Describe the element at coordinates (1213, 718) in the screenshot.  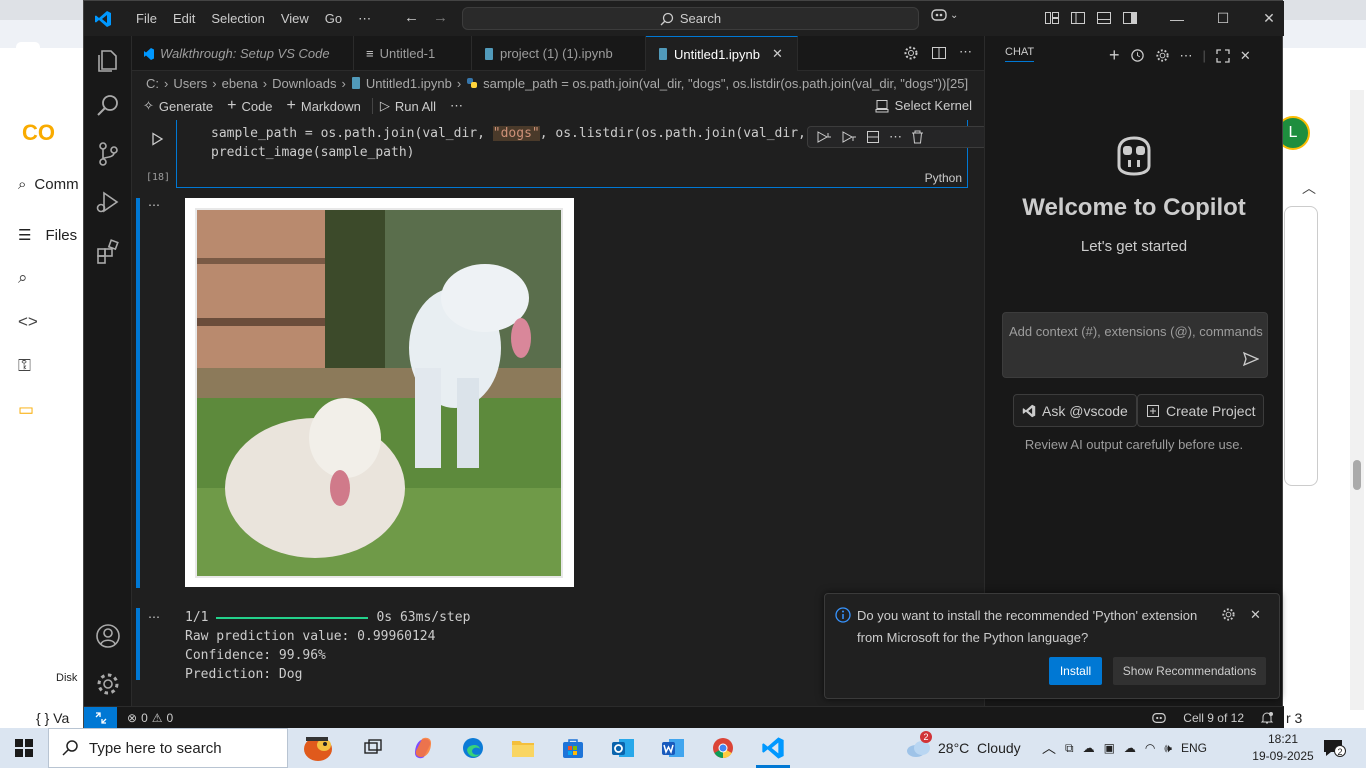
I see `cell-position: Cell 9 of 12` at that location.